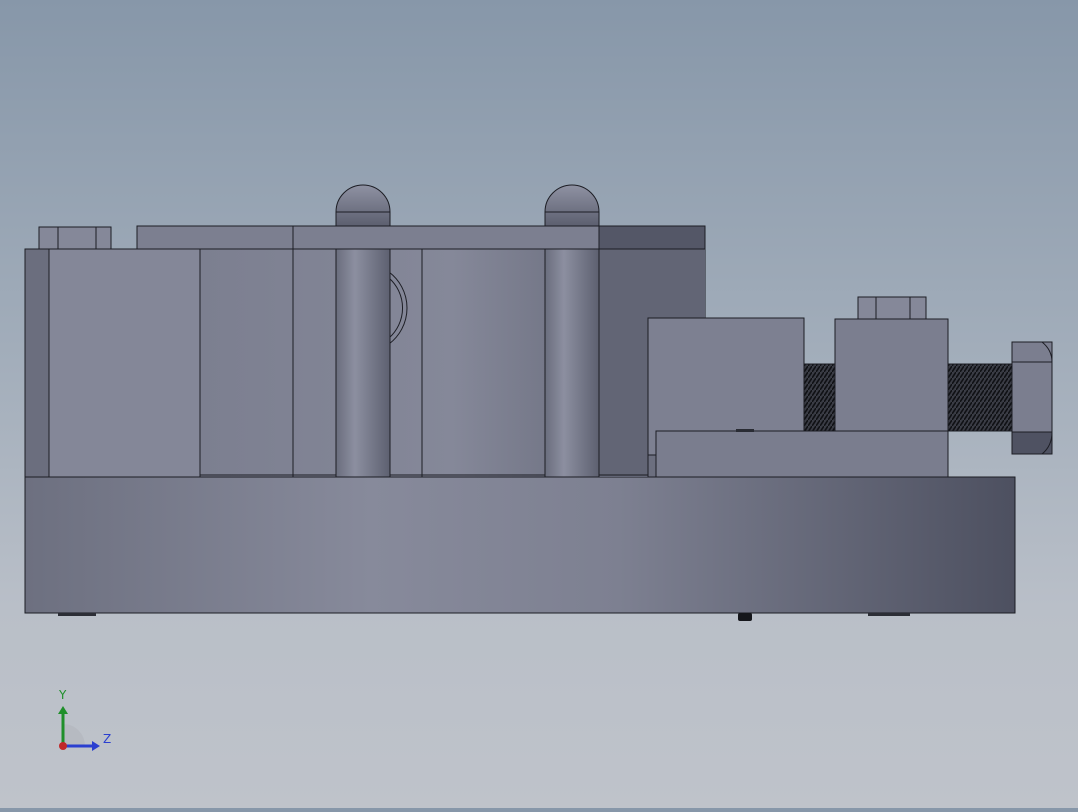  I want to click on triad-y-label: Y, so click(63, 695).